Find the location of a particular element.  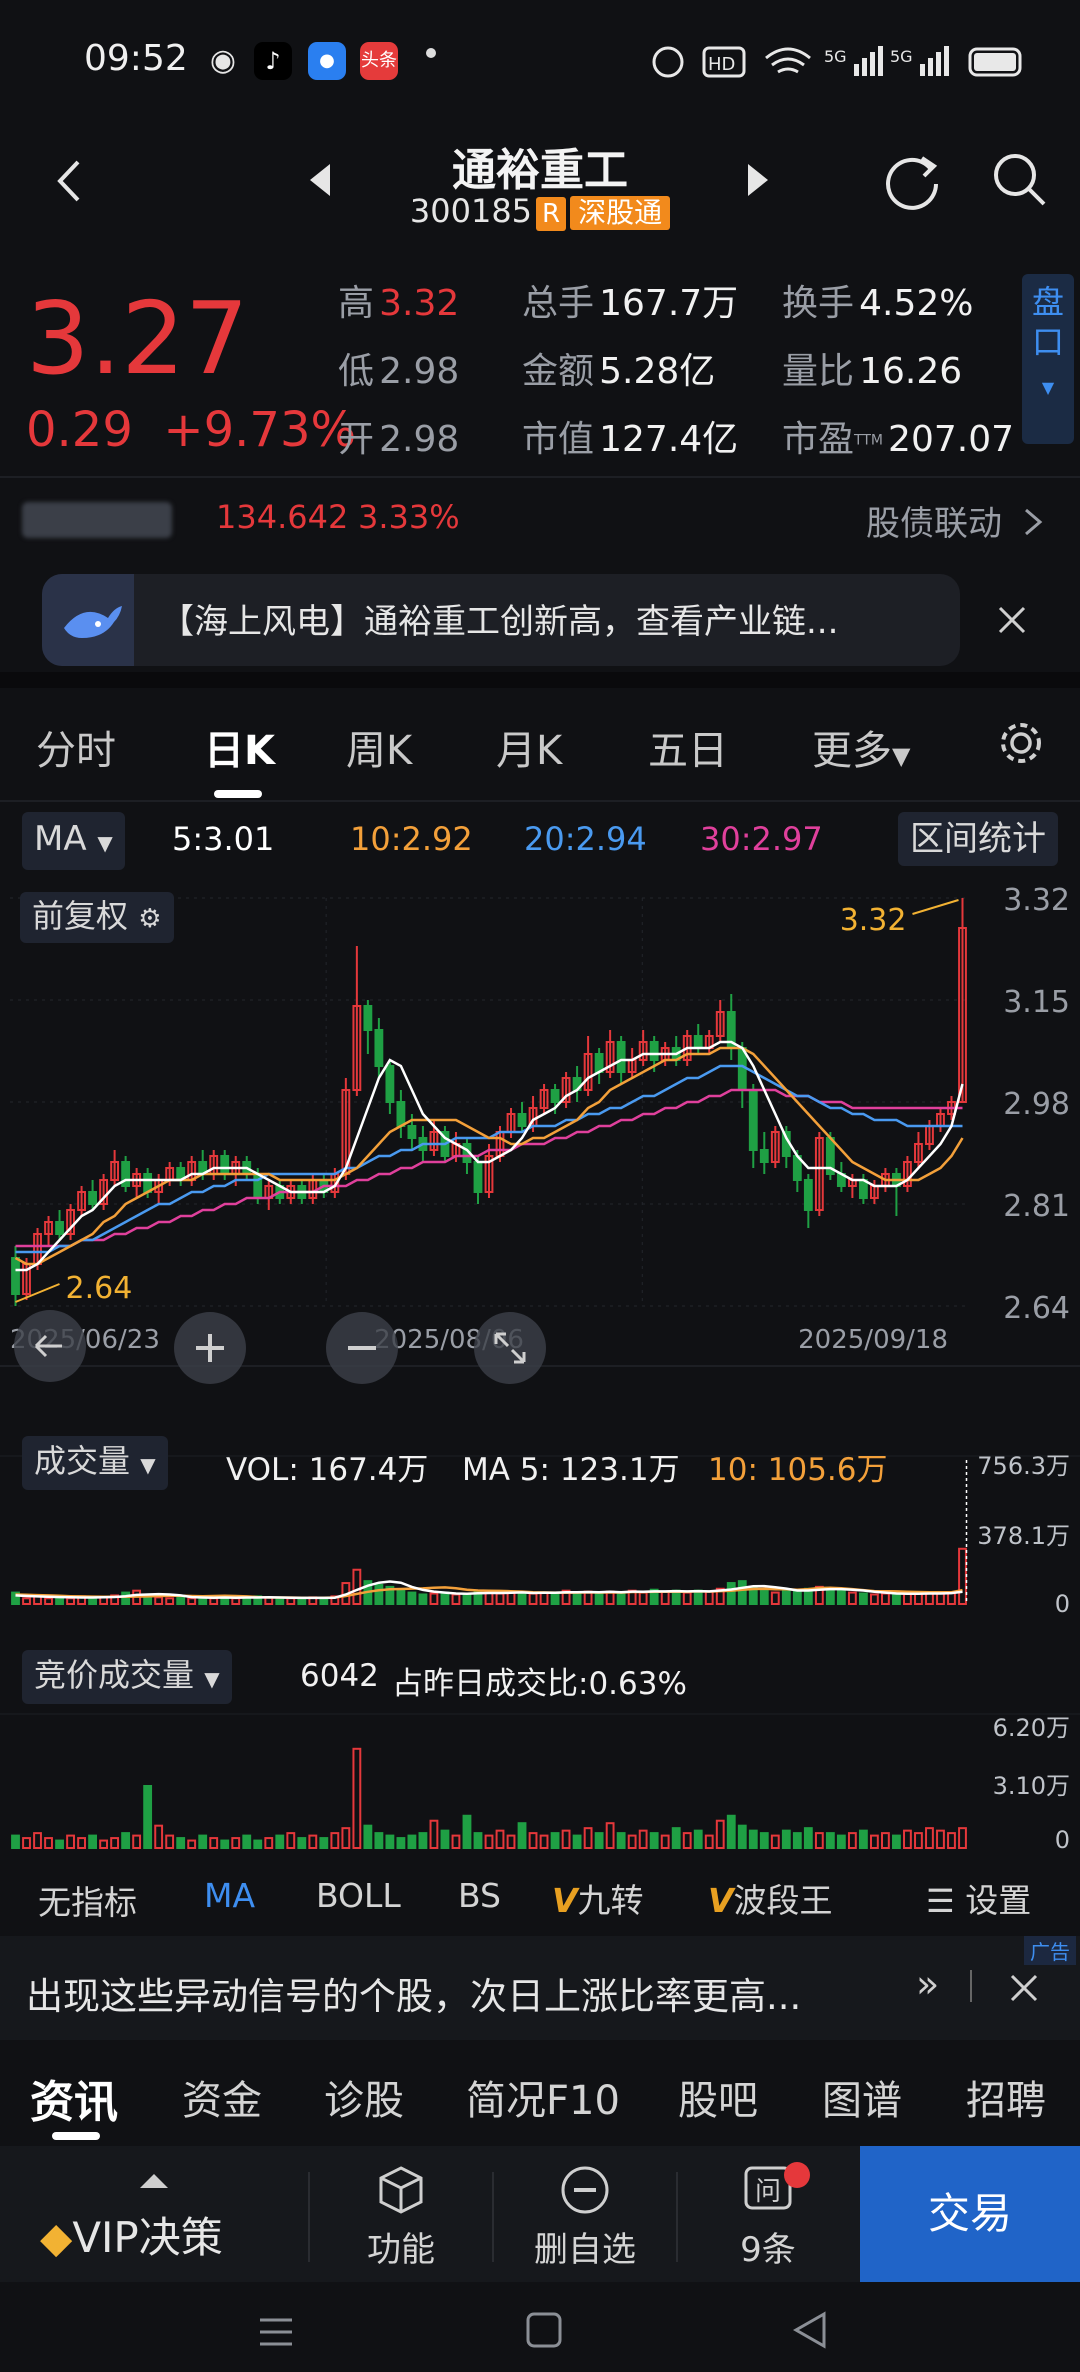

tab-month-k: 月K is located at coordinates (529, 747).